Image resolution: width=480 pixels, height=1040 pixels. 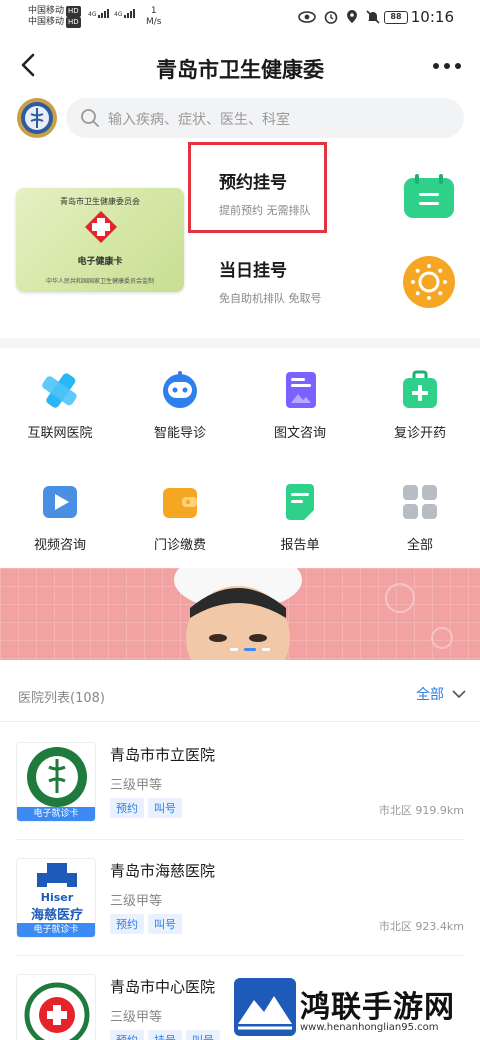 I want to click on tag-register: 挂号, so click(x=165, y=1035).